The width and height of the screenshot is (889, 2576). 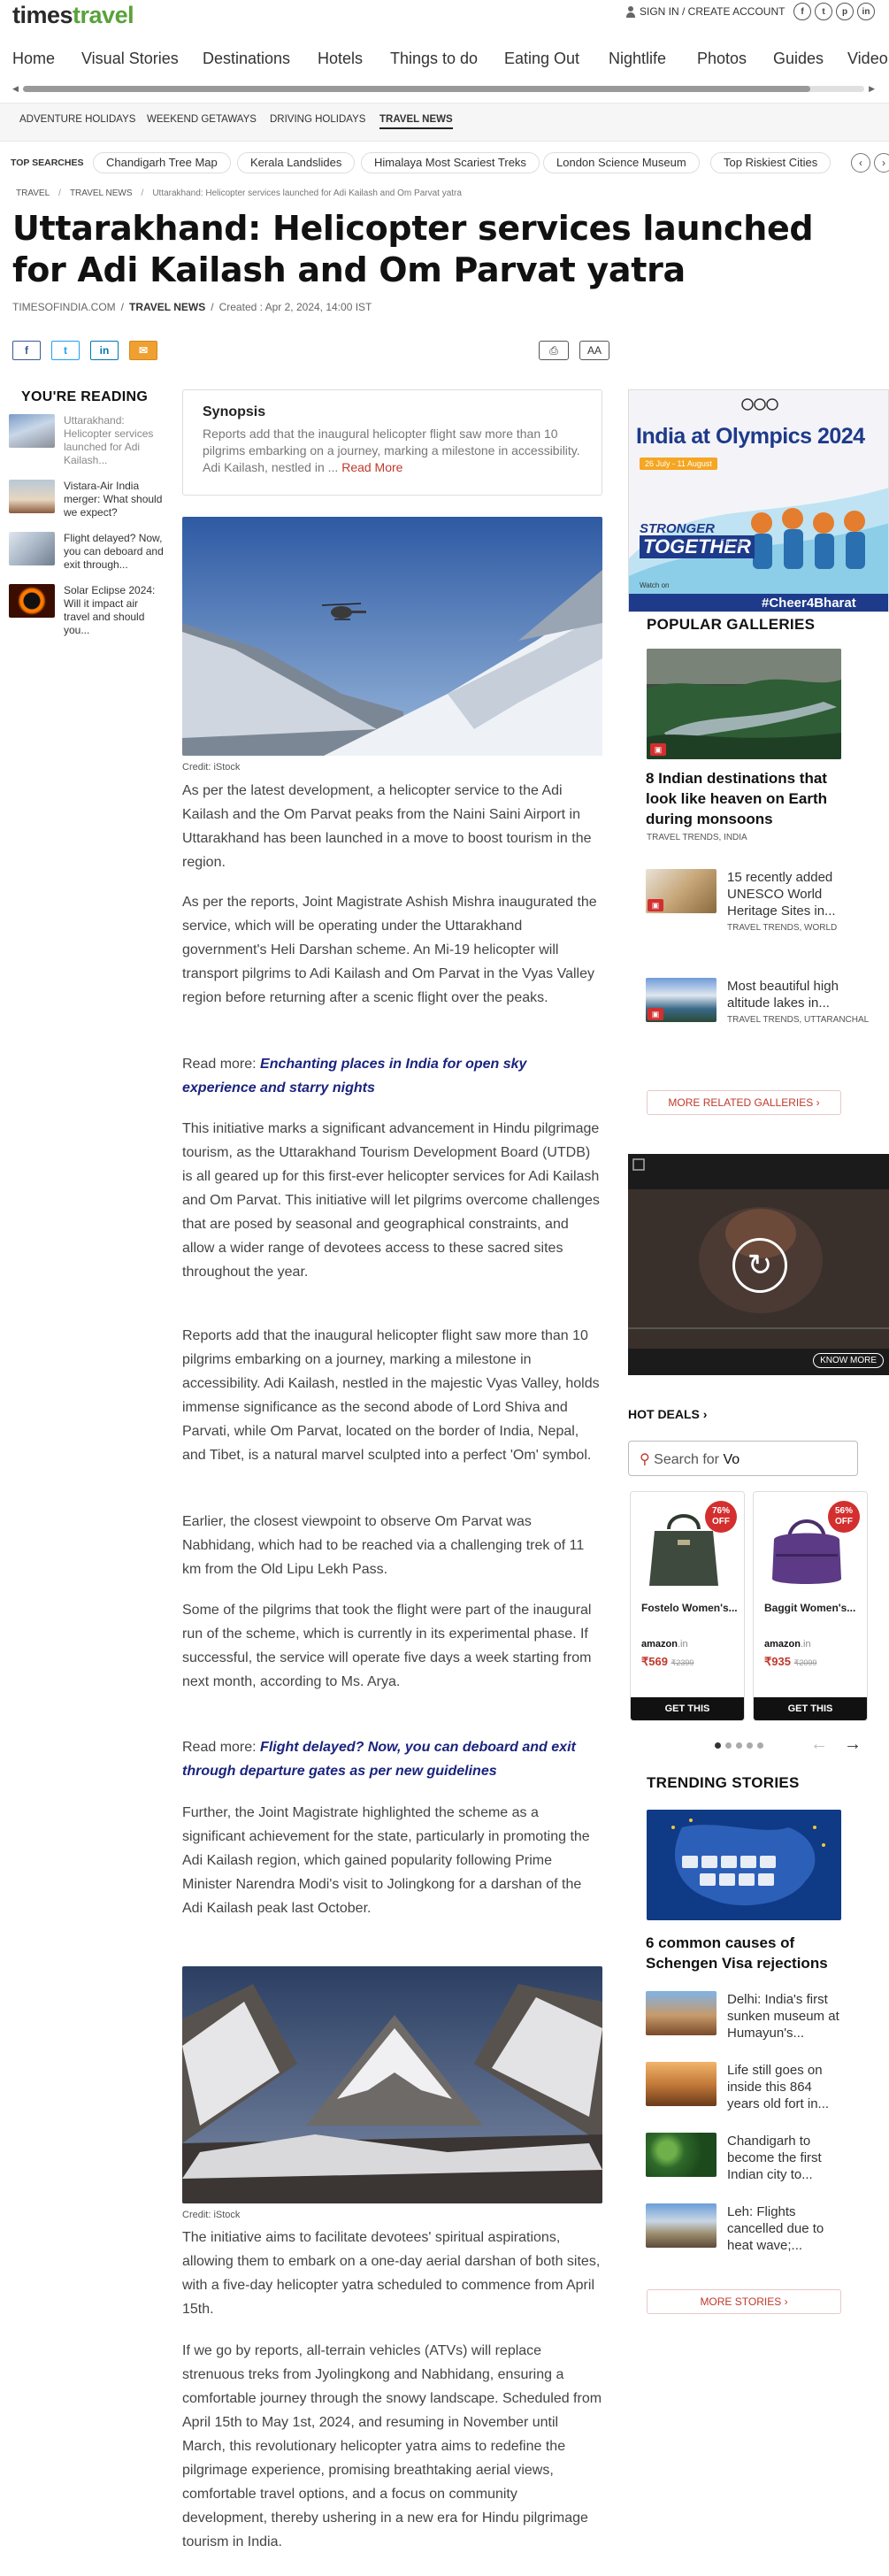 I want to click on article-tools: ⎙ AA, so click(x=574, y=350).